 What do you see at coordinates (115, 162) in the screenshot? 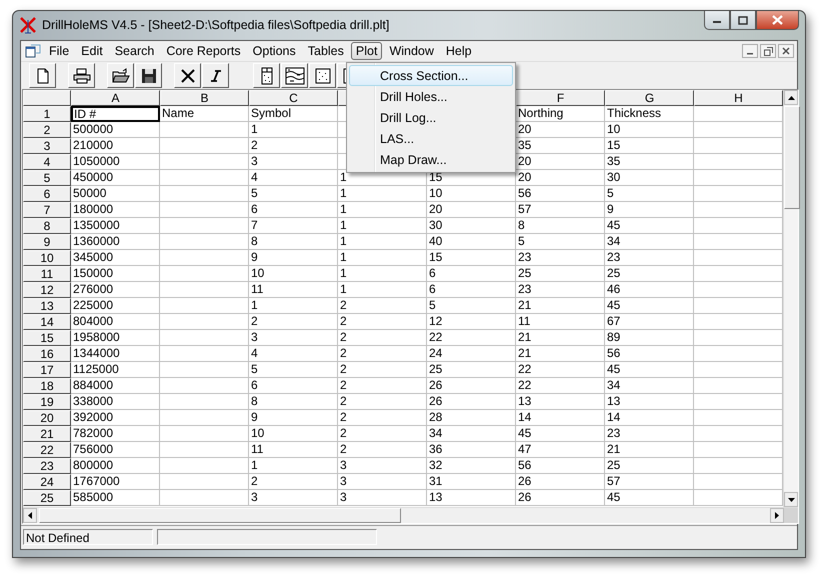
I see `table-cell: 1050000` at bounding box center [115, 162].